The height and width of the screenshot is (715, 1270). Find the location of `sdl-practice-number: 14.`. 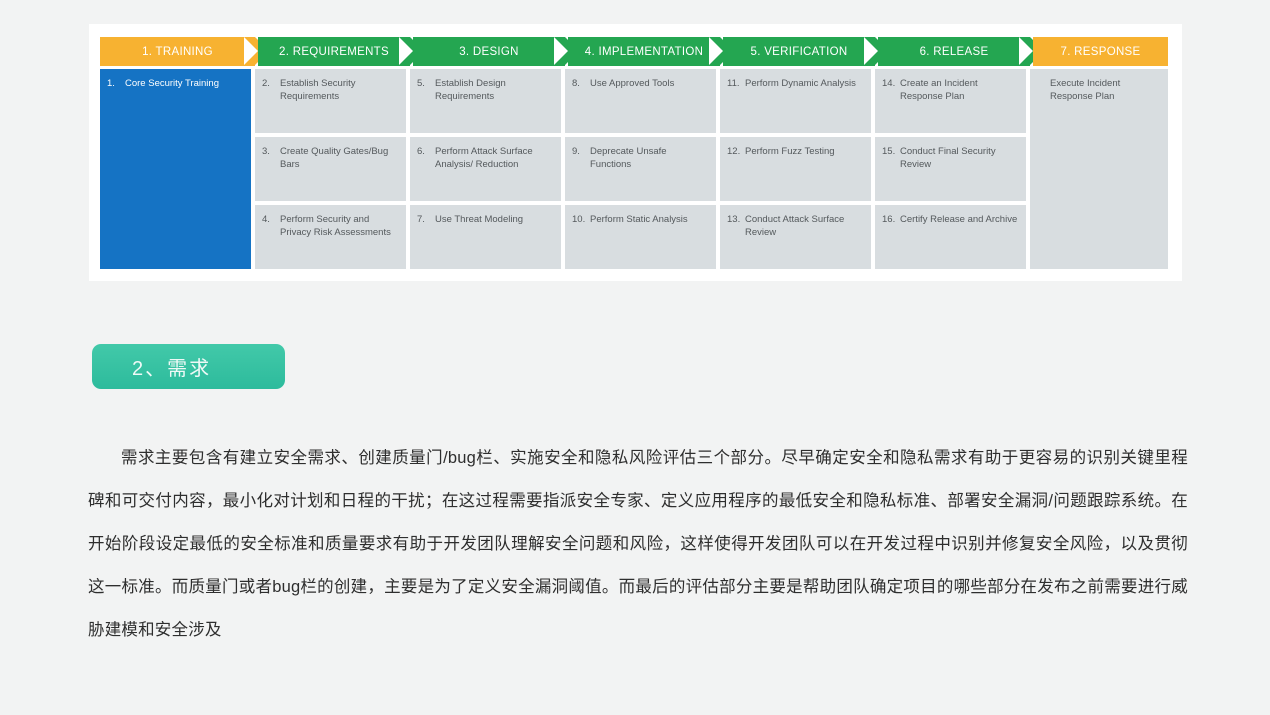

sdl-practice-number: 14. is located at coordinates (889, 83).